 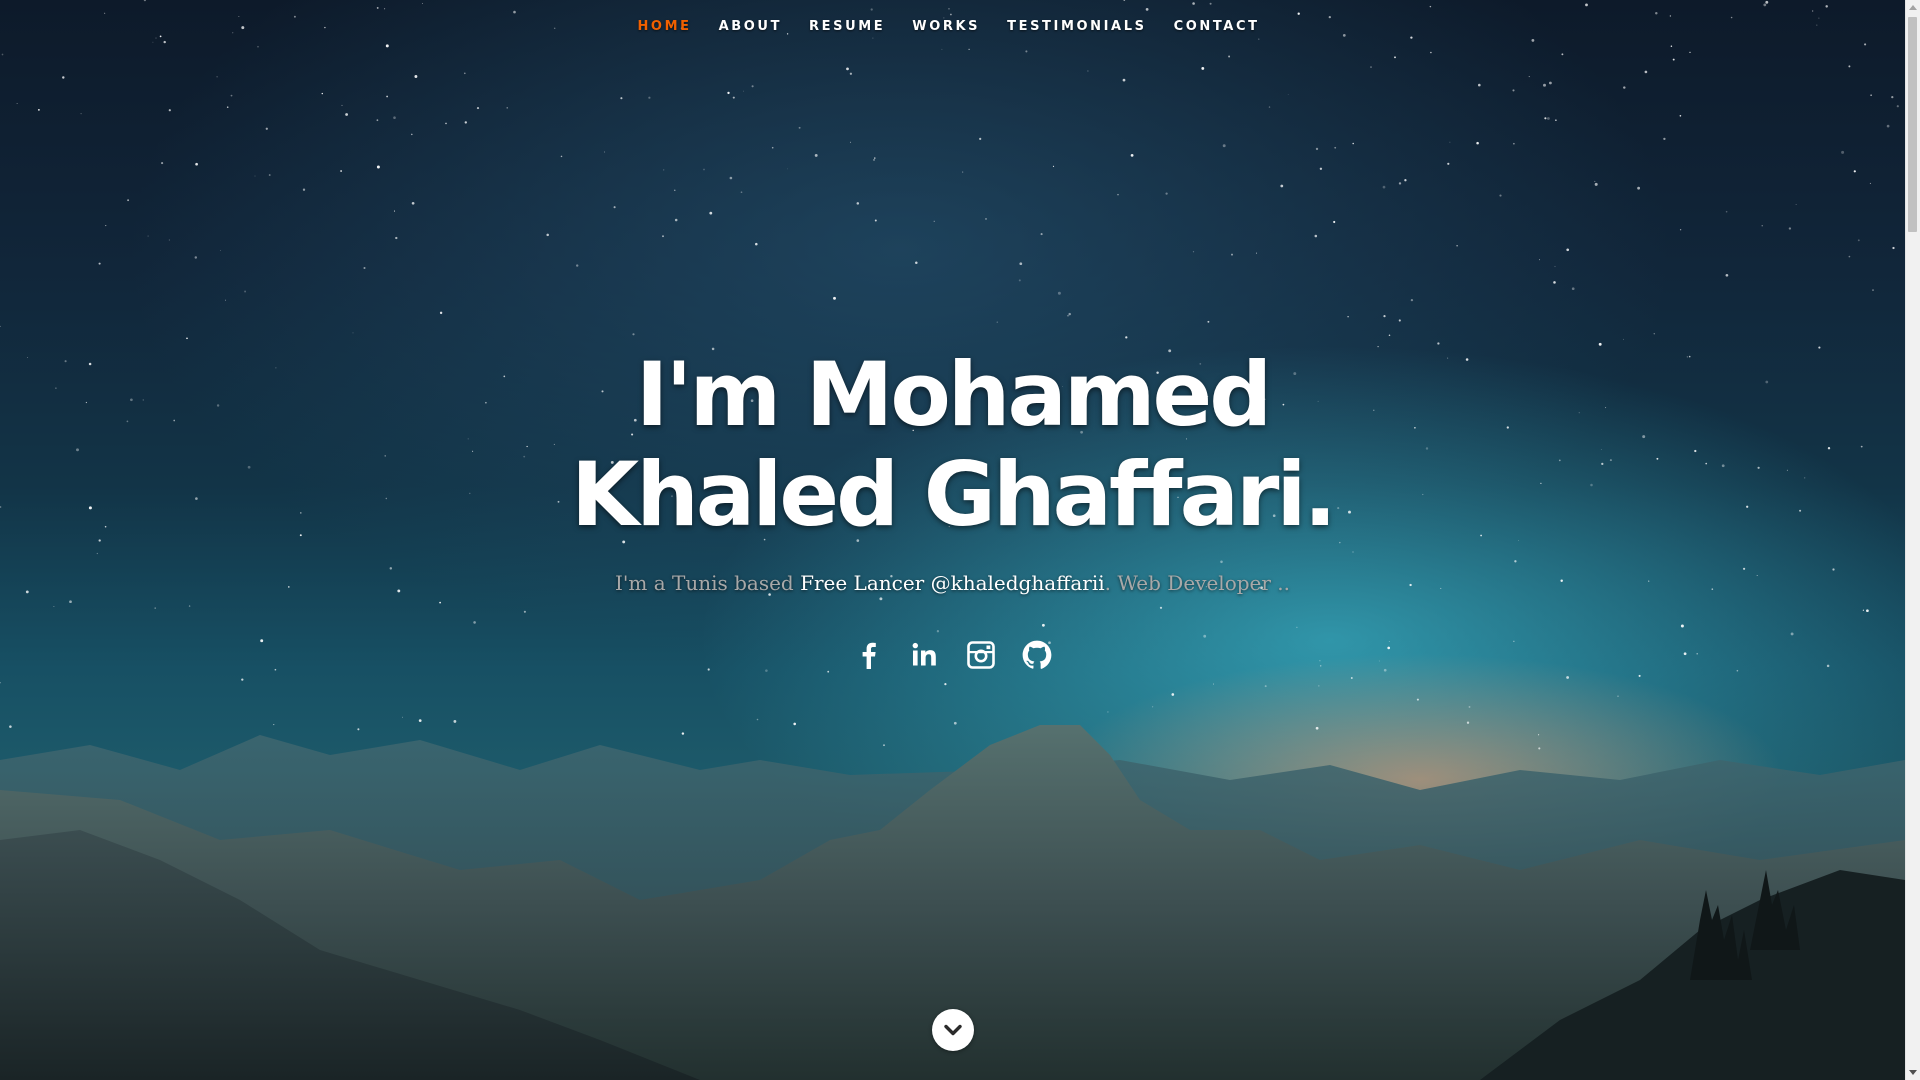 I want to click on page-scrollbar, so click(x=1912, y=540).